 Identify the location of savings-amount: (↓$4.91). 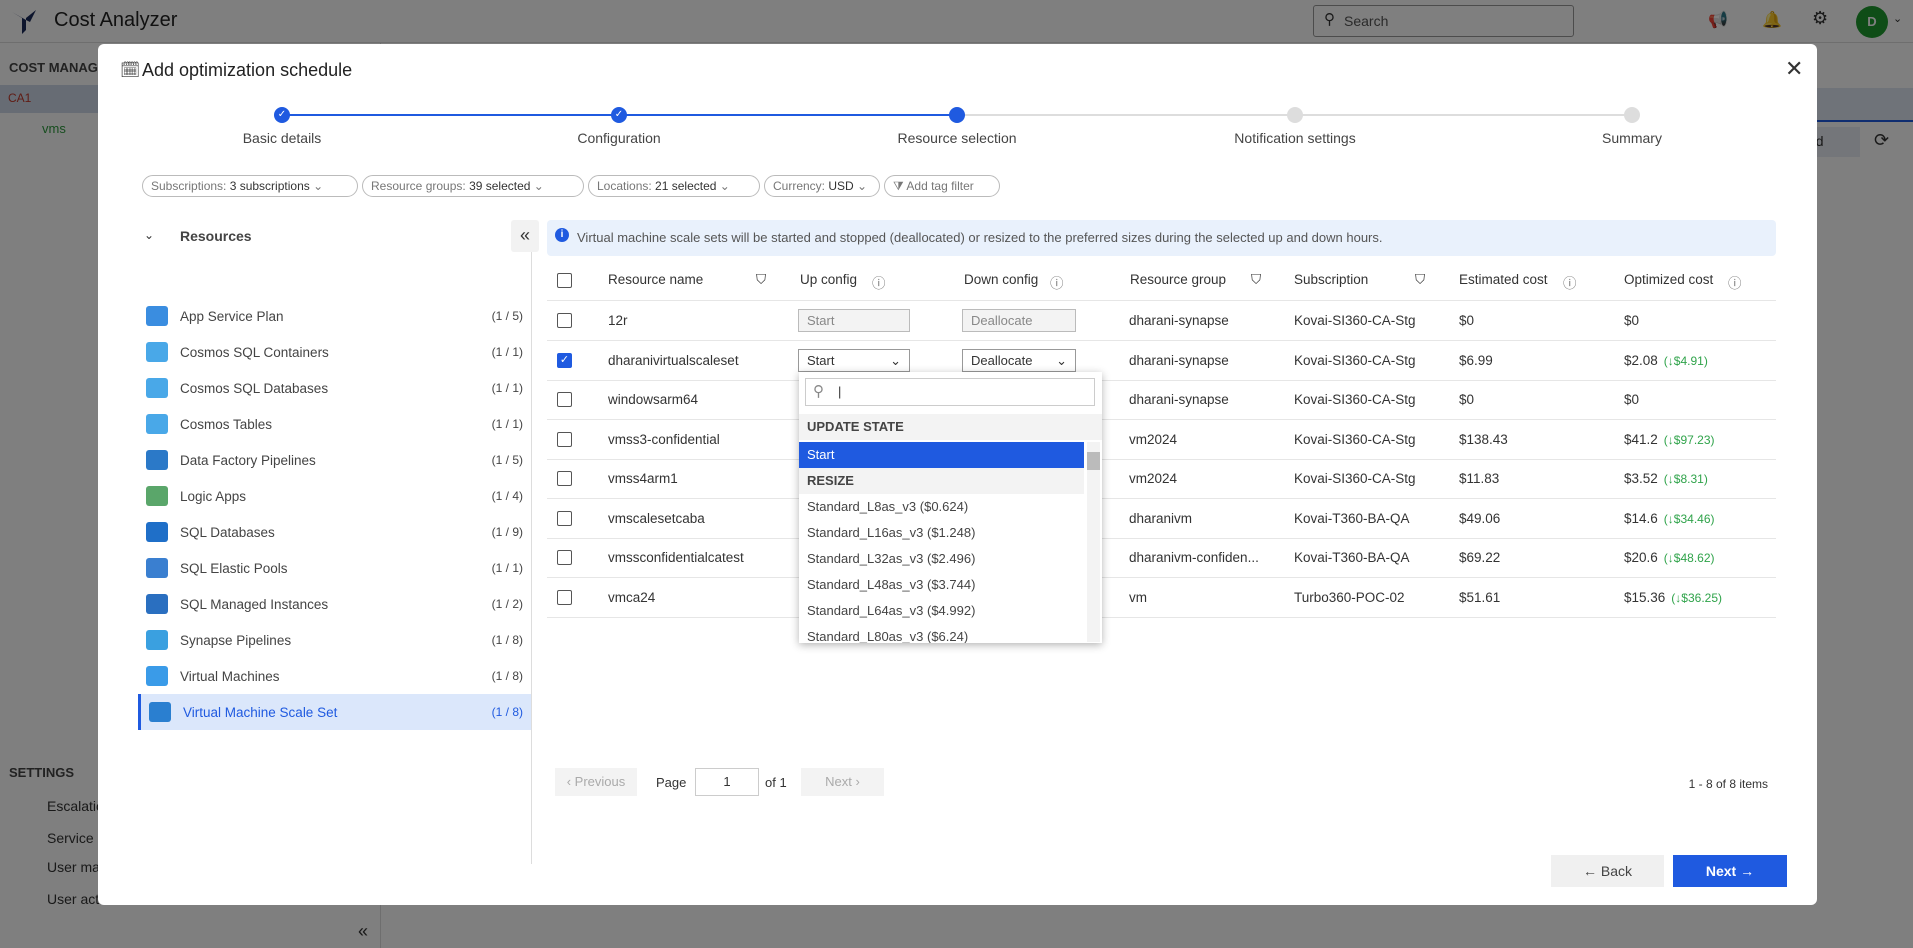
(1685, 360).